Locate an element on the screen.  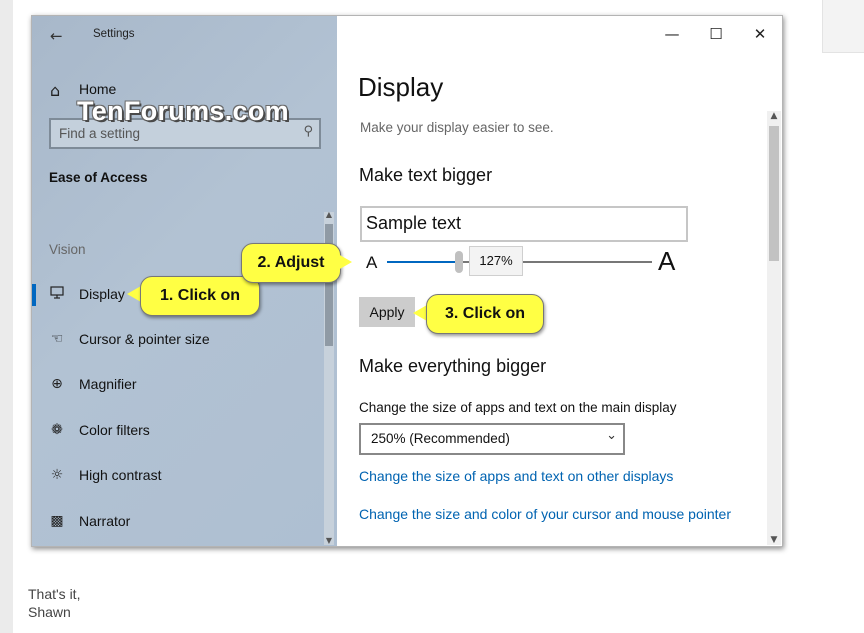
heading-everything-bigger: Make everything bigger is located at coordinates (453, 366).